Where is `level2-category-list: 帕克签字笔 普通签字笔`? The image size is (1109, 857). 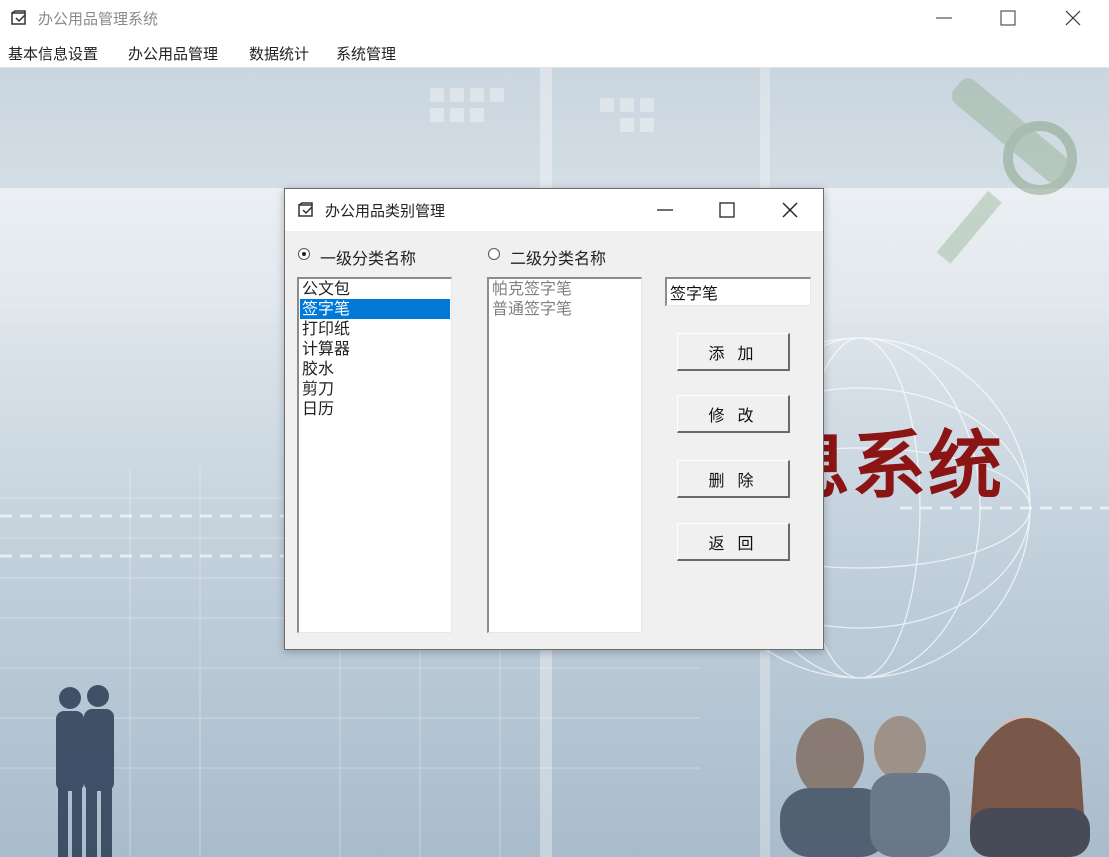
level2-category-list: 帕克签字笔 普通签字笔 is located at coordinates (564, 455).